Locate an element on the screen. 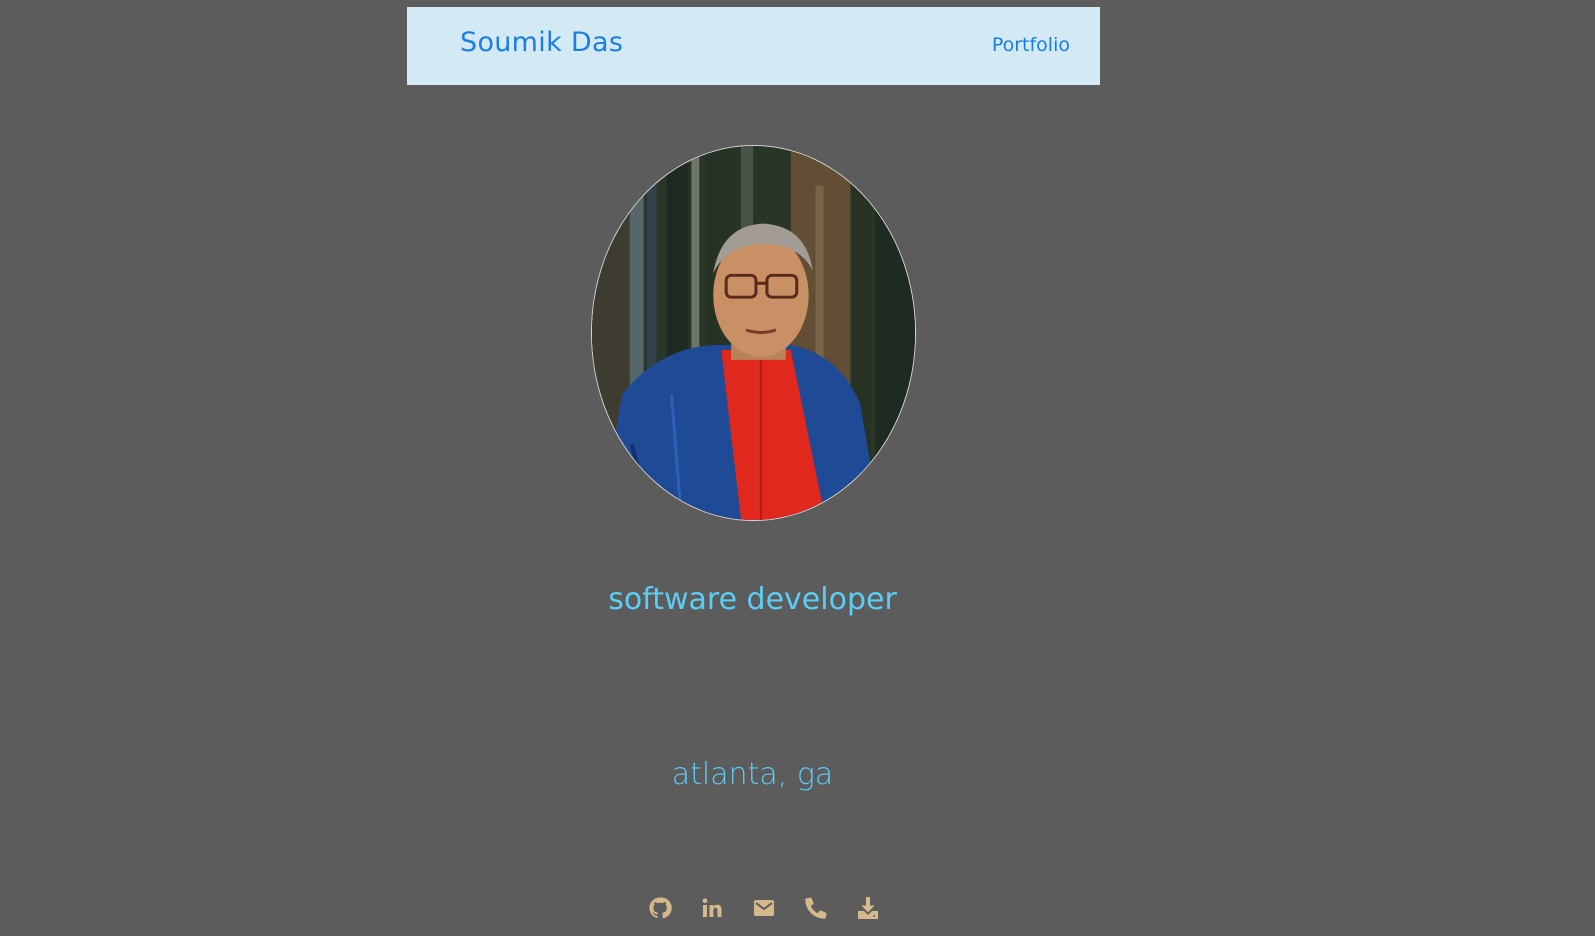 The width and height of the screenshot is (1595, 936). github-icon is located at coordinates (660, 908).